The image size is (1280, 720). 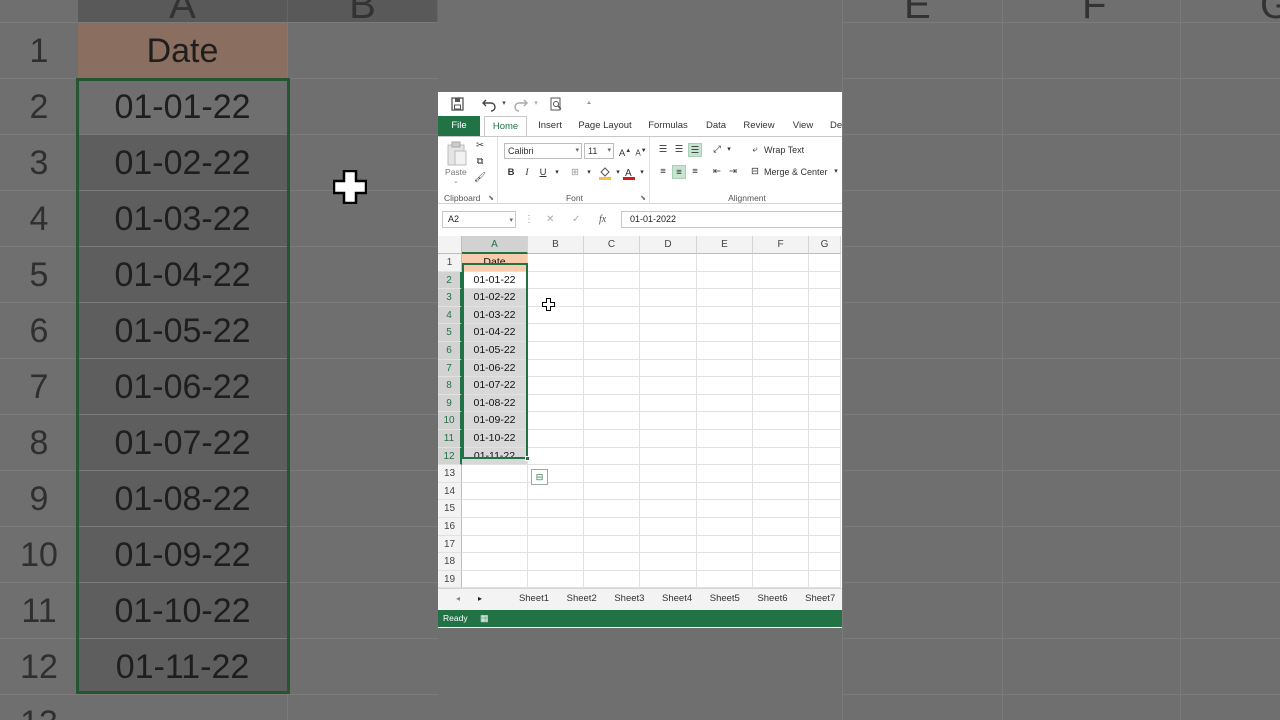 I want to click on column-header-f: F, so click(x=781, y=245).